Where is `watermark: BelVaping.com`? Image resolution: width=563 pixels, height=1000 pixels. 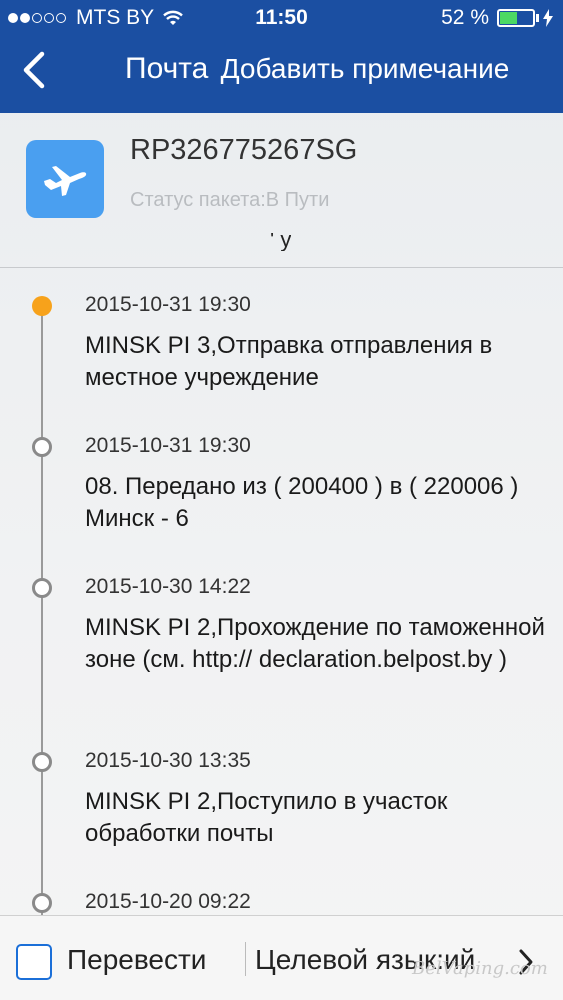 watermark: BelVaping.com is located at coordinates (480, 968).